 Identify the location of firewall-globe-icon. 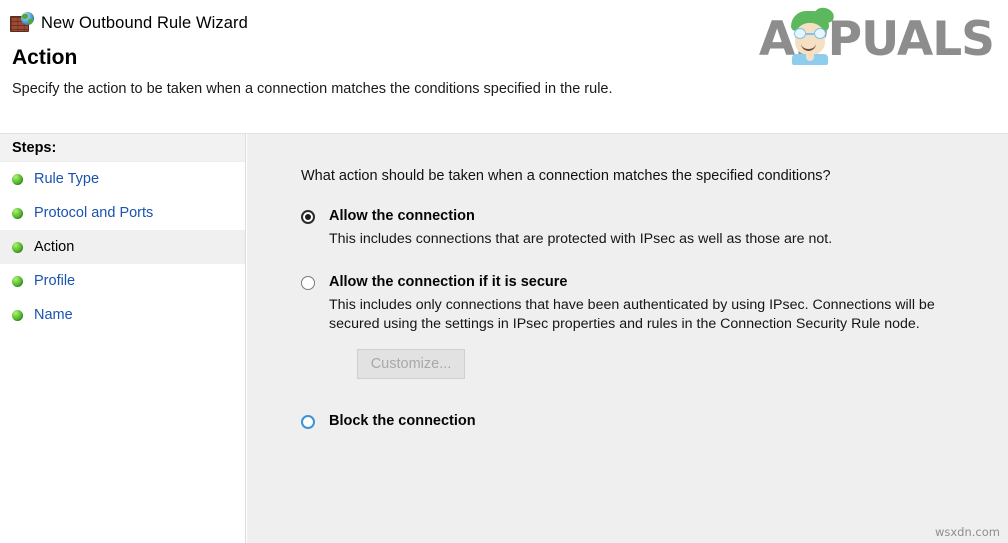
(22, 23).